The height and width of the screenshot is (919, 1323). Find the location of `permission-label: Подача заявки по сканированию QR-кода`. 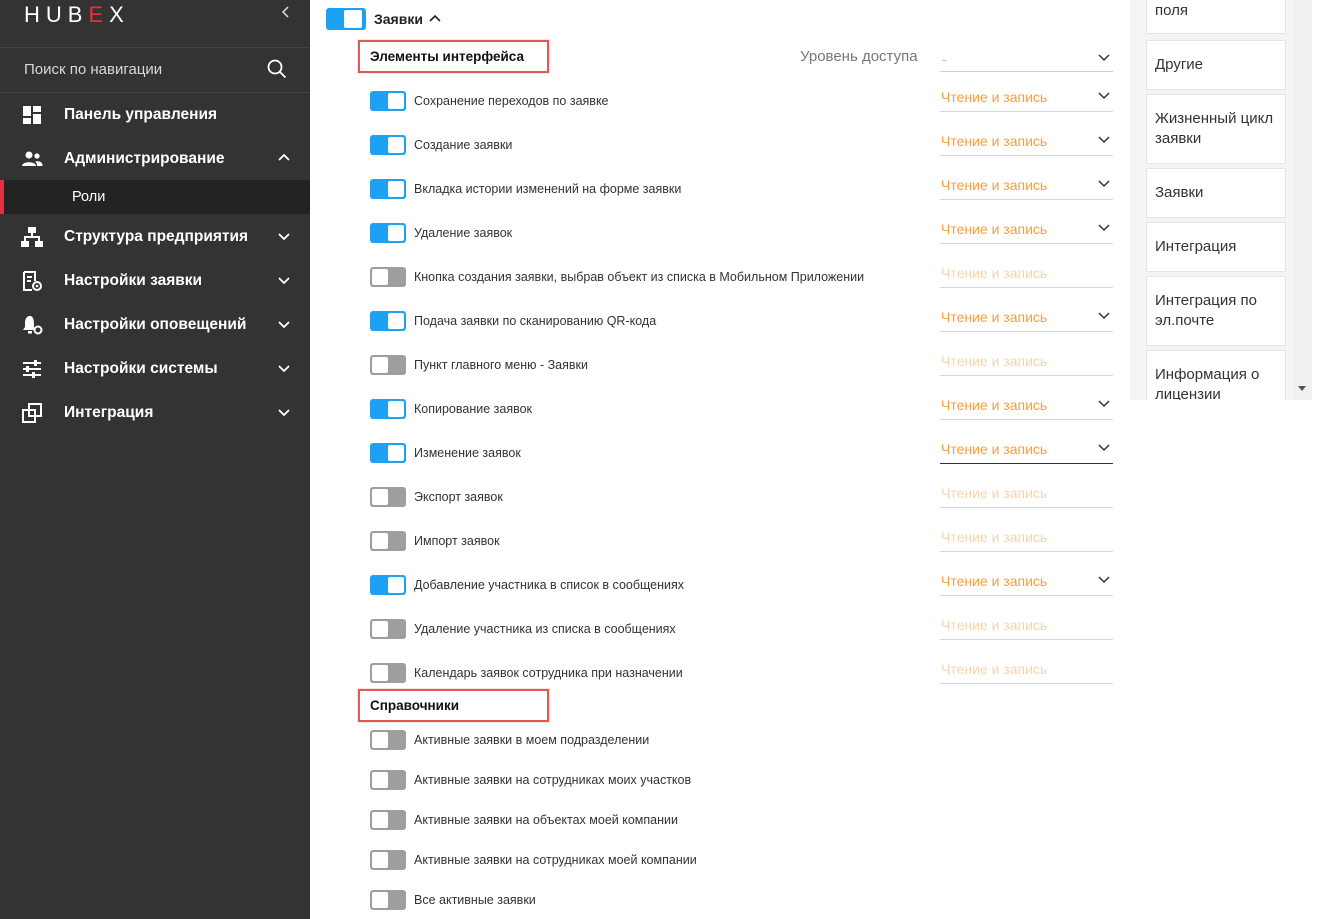

permission-label: Подача заявки по сканированию QR-кода is located at coordinates (535, 321).